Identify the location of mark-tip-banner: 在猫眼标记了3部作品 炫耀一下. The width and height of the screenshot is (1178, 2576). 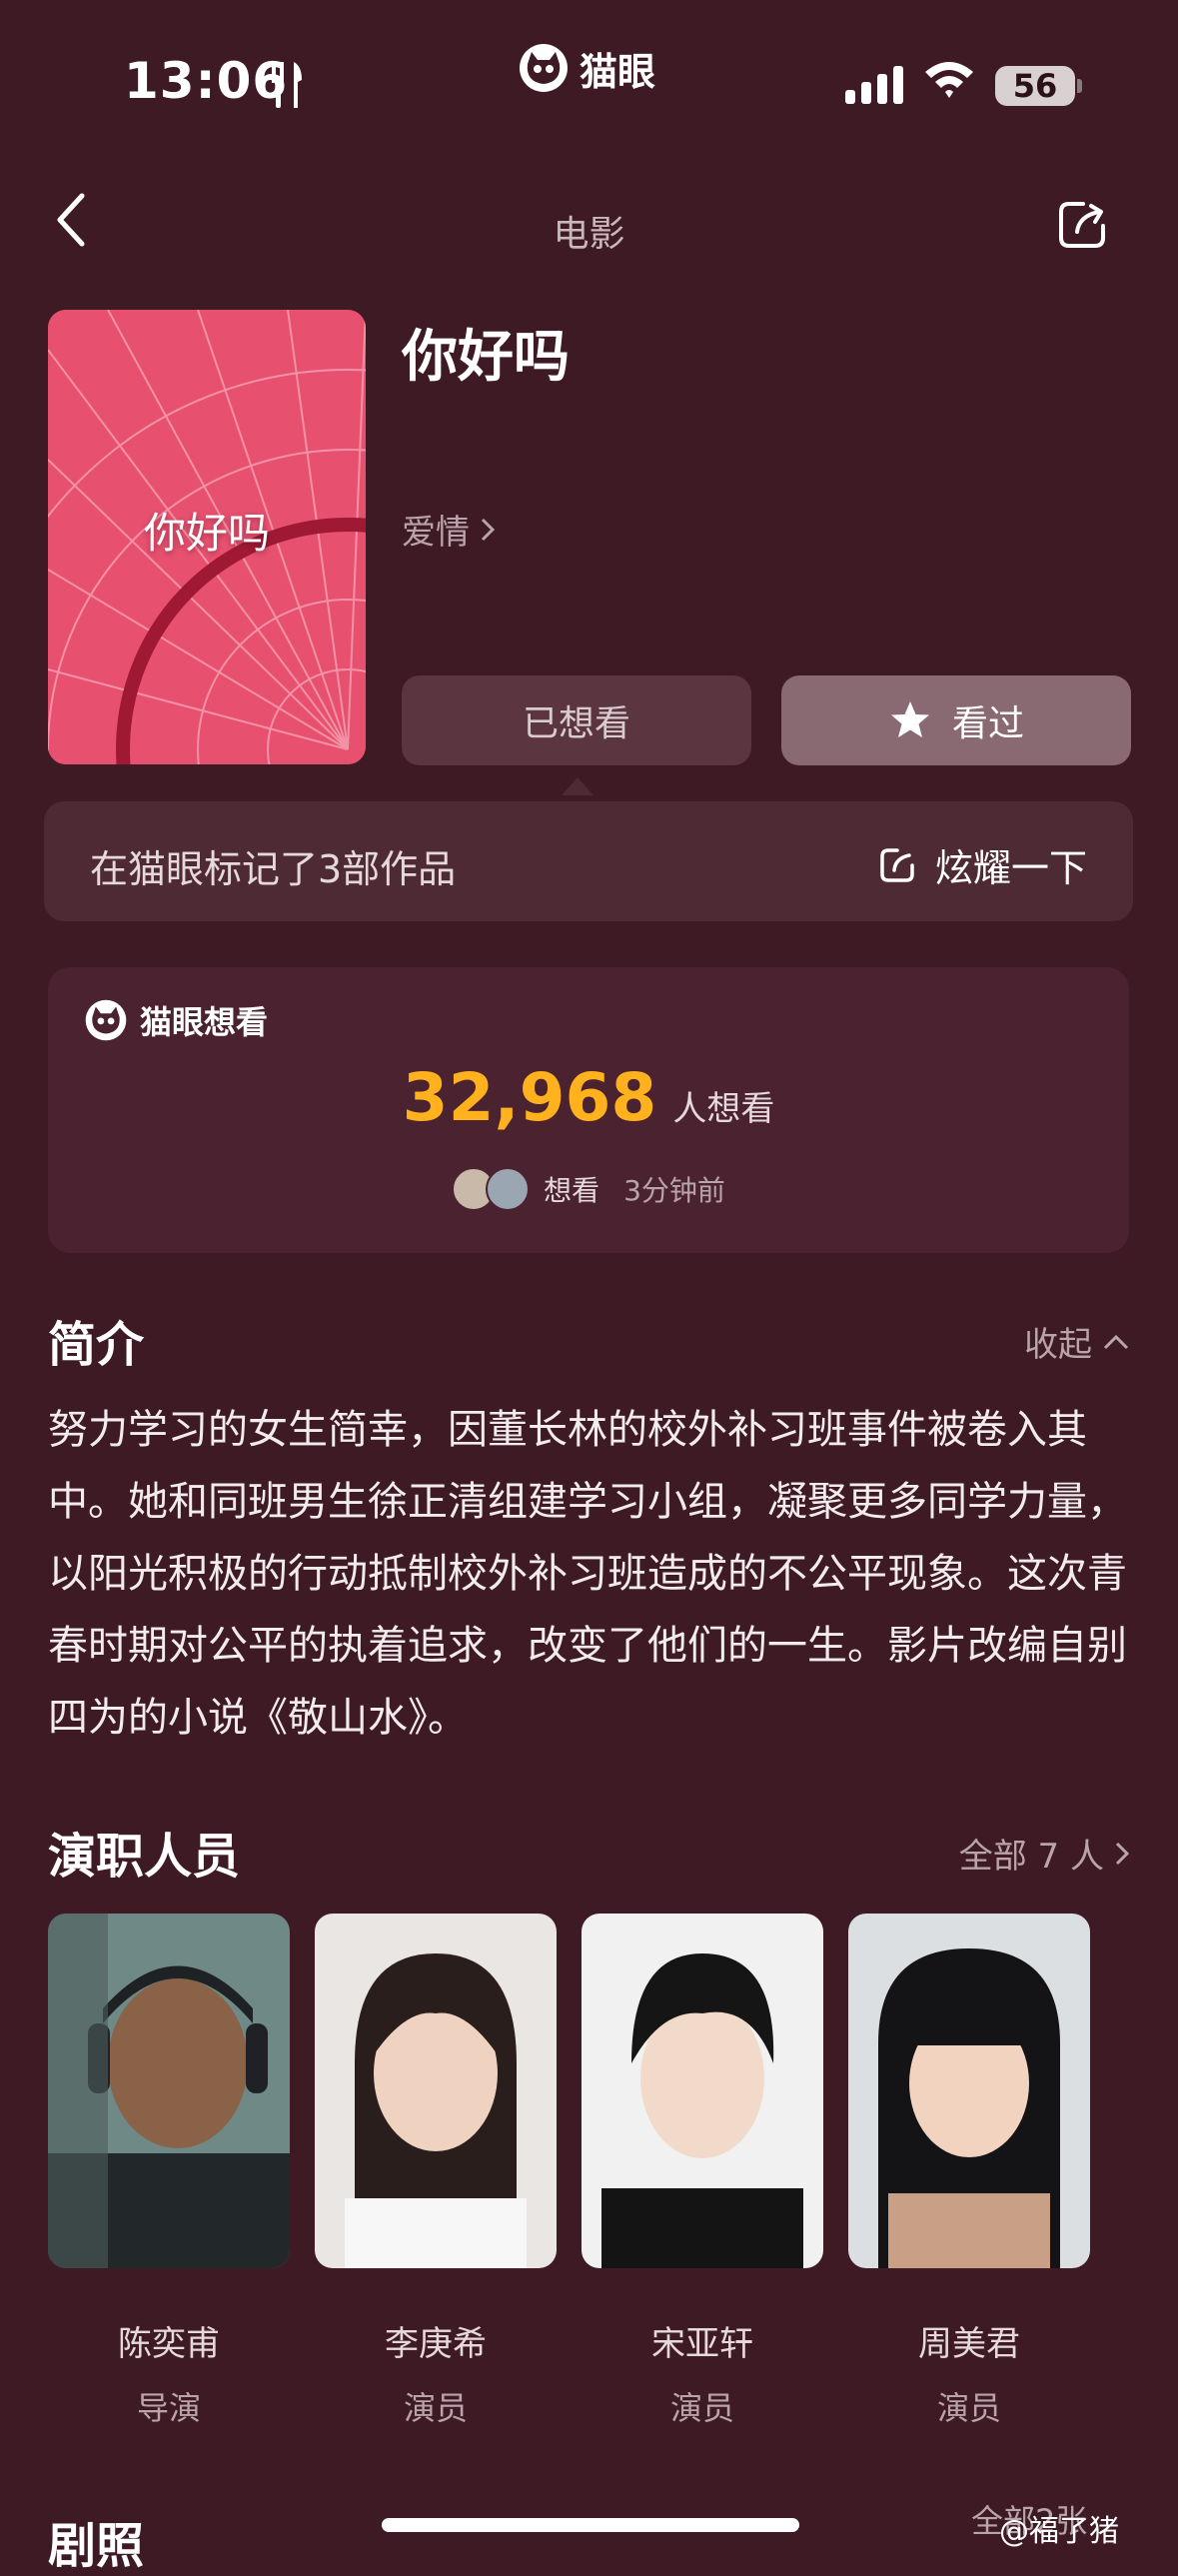
(588, 861).